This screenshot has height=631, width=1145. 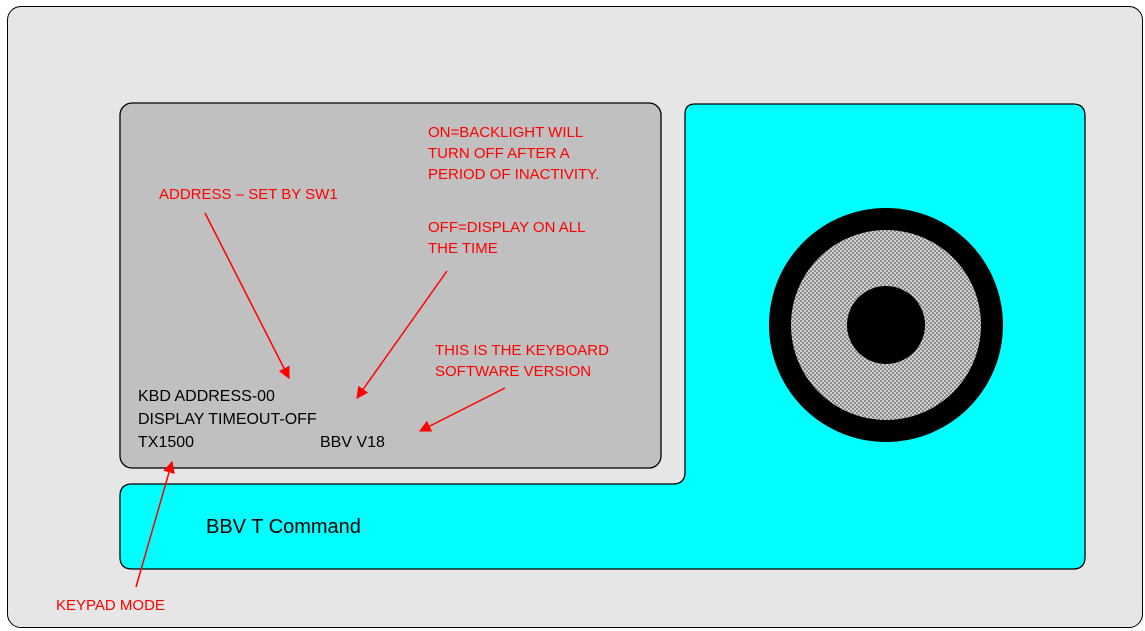 I want to click on lcd-version-label: BBV V18, so click(x=352, y=442).